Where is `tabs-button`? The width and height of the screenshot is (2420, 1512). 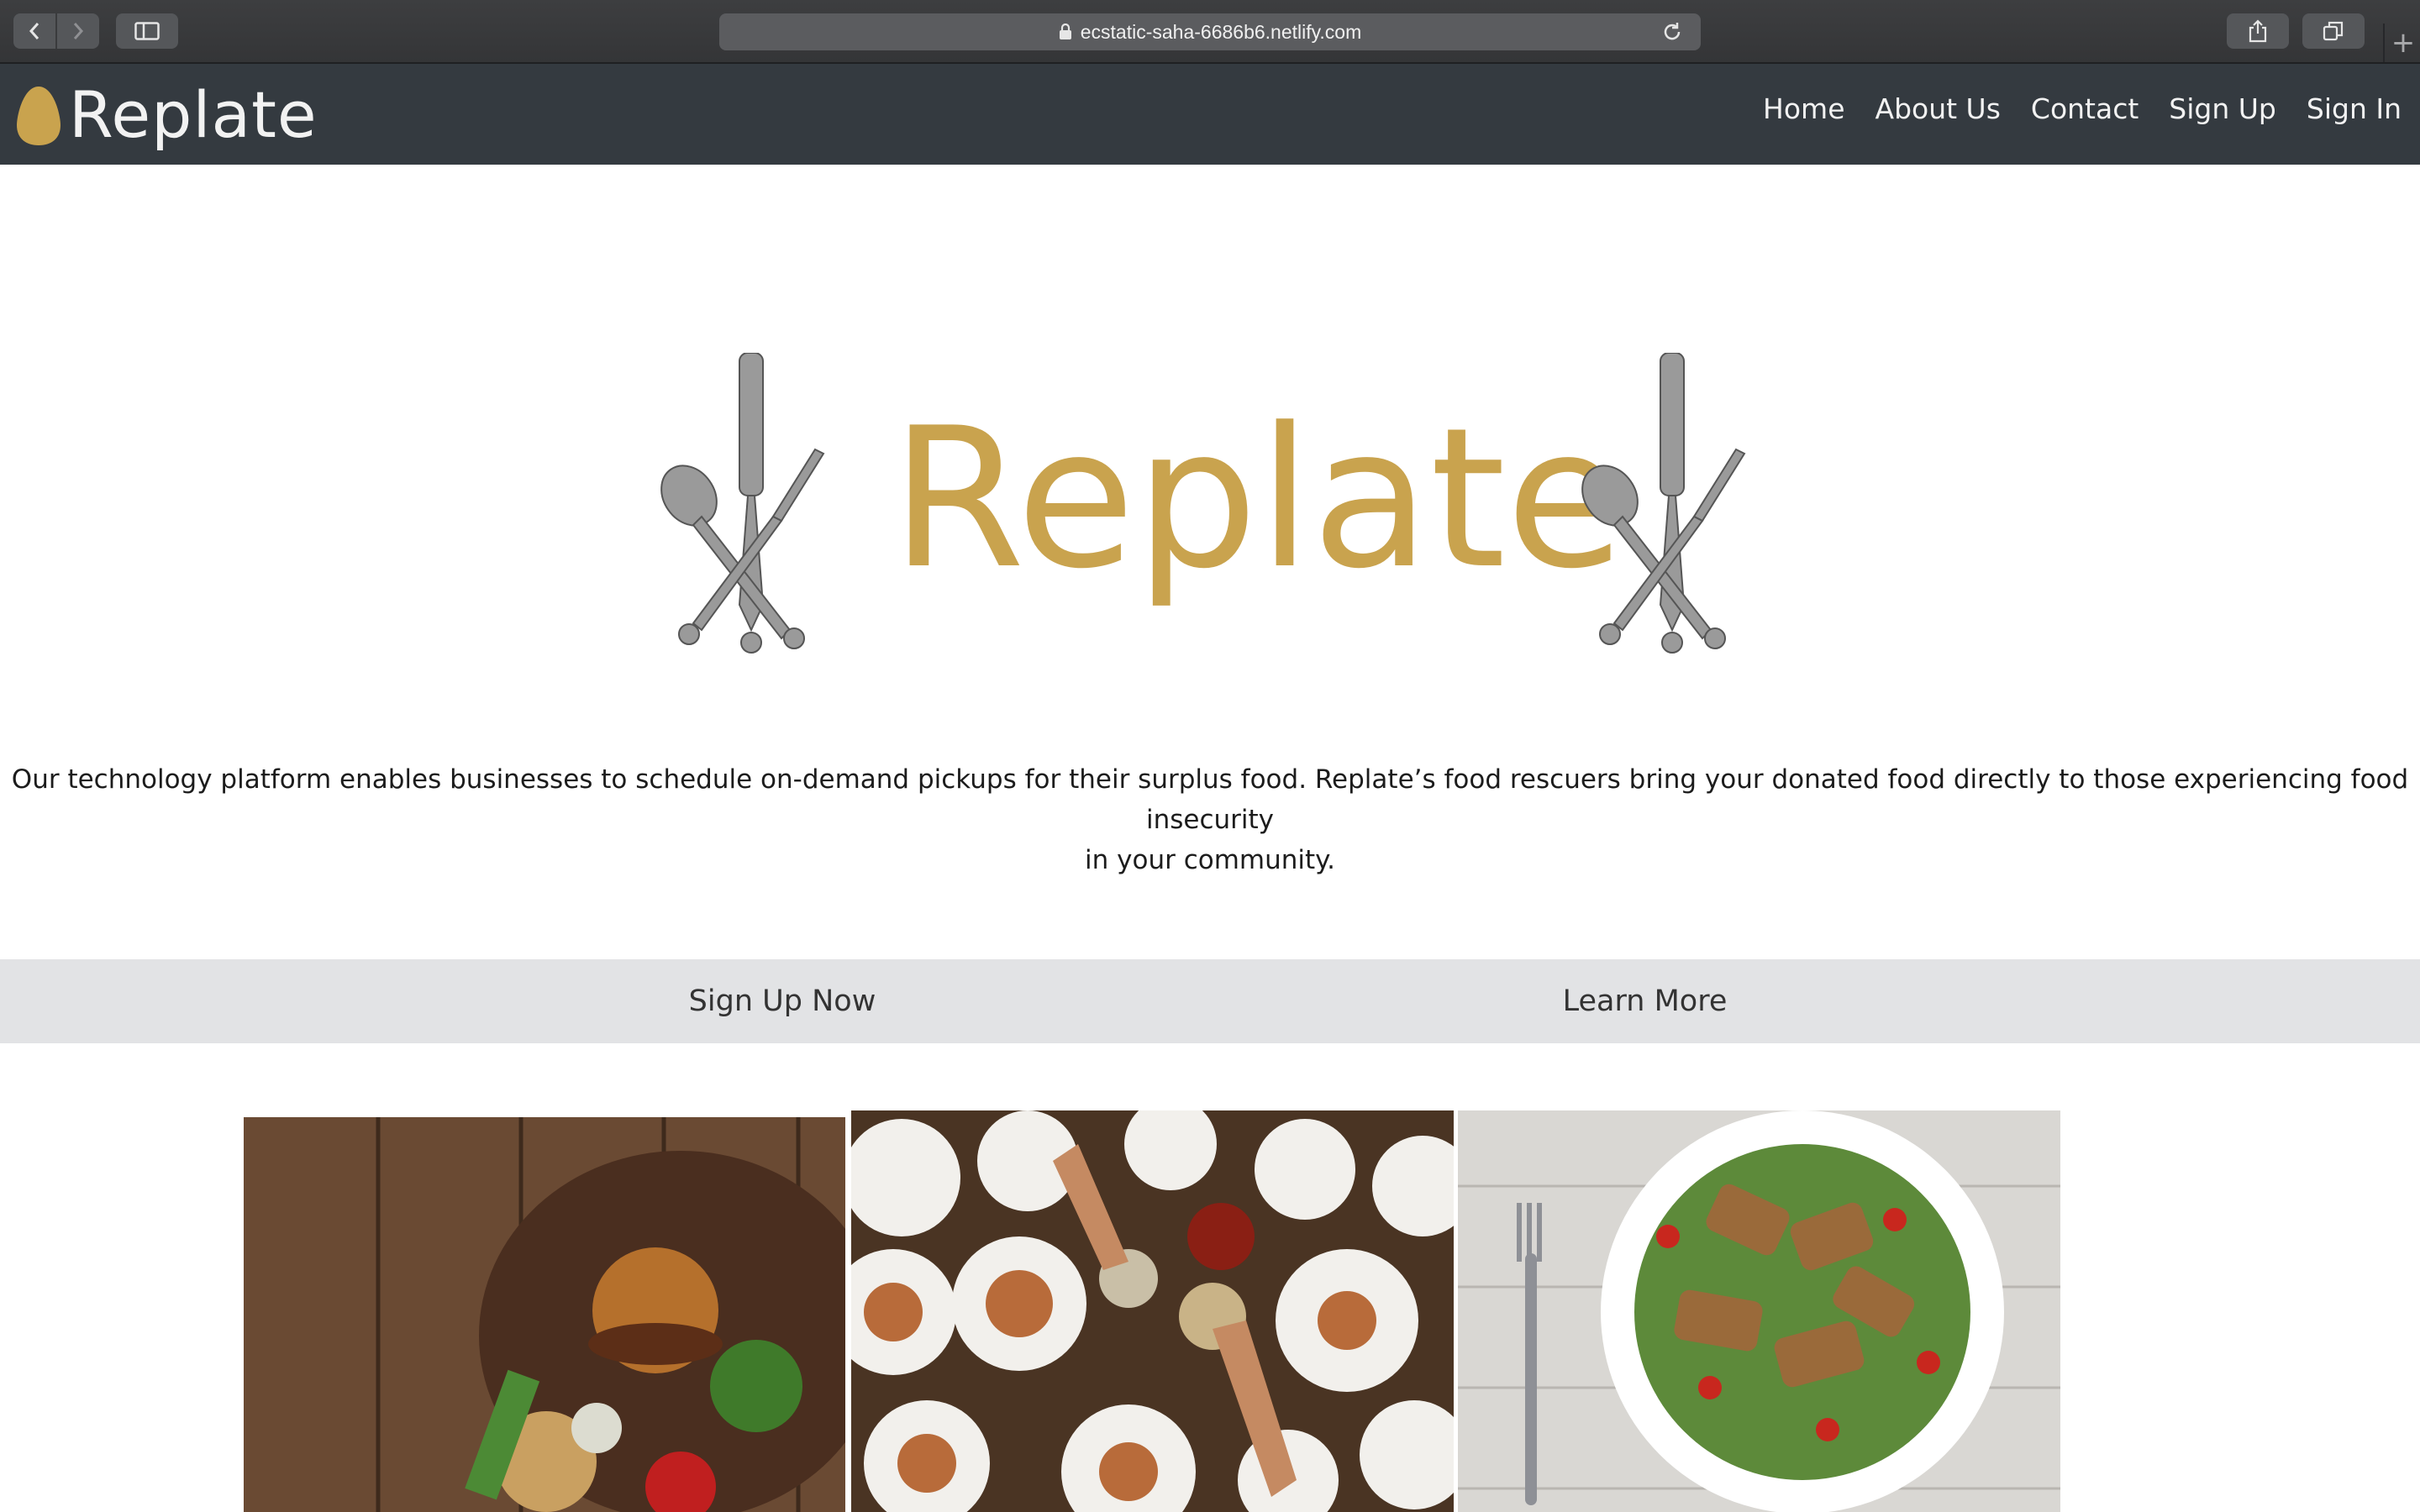
tabs-button is located at coordinates (2333, 31).